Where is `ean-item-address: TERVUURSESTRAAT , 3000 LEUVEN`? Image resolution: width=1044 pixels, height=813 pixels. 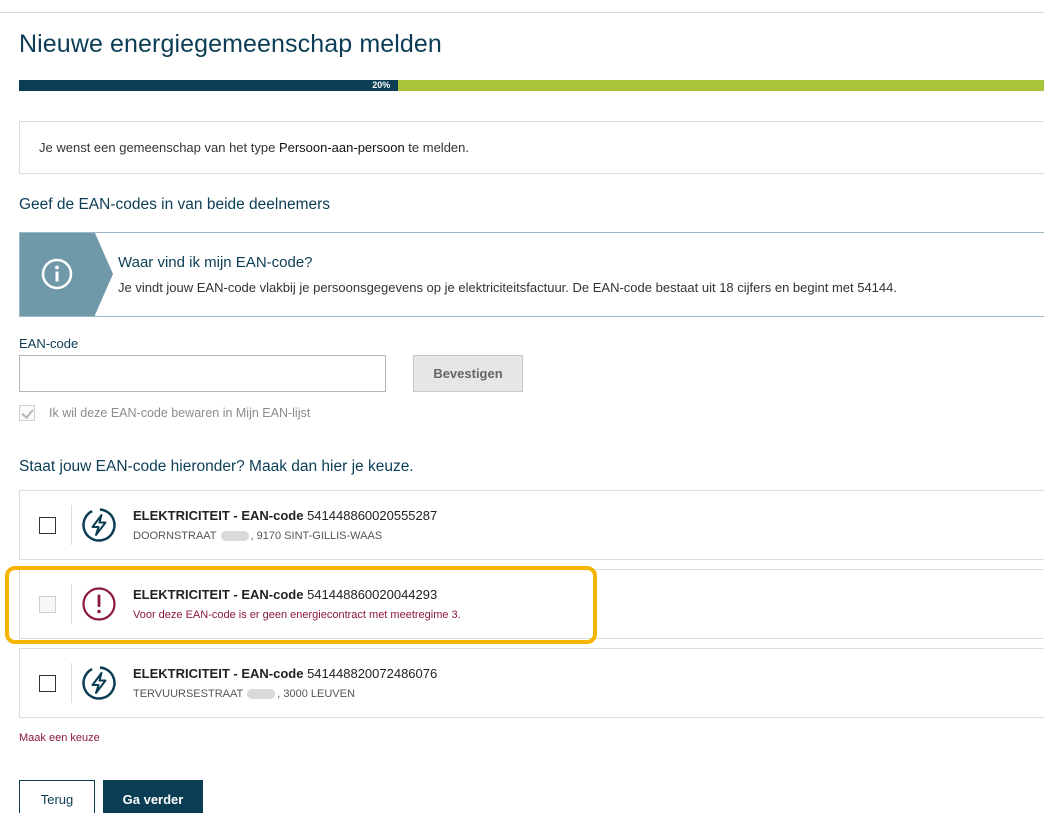
ean-item-address: TERVUURSESTRAAT , 3000 LEUVEN is located at coordinates (244, 694).